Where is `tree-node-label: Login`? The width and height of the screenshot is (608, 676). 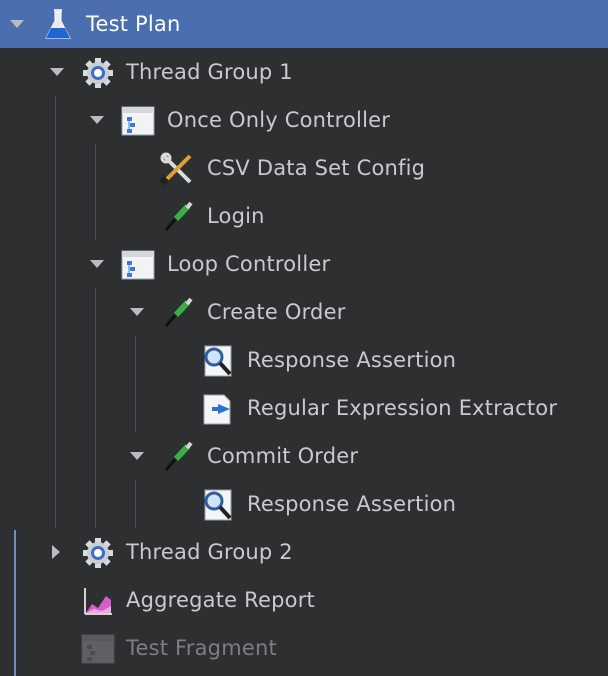 tree-node-label: Login is located at coordinates (236, 216).